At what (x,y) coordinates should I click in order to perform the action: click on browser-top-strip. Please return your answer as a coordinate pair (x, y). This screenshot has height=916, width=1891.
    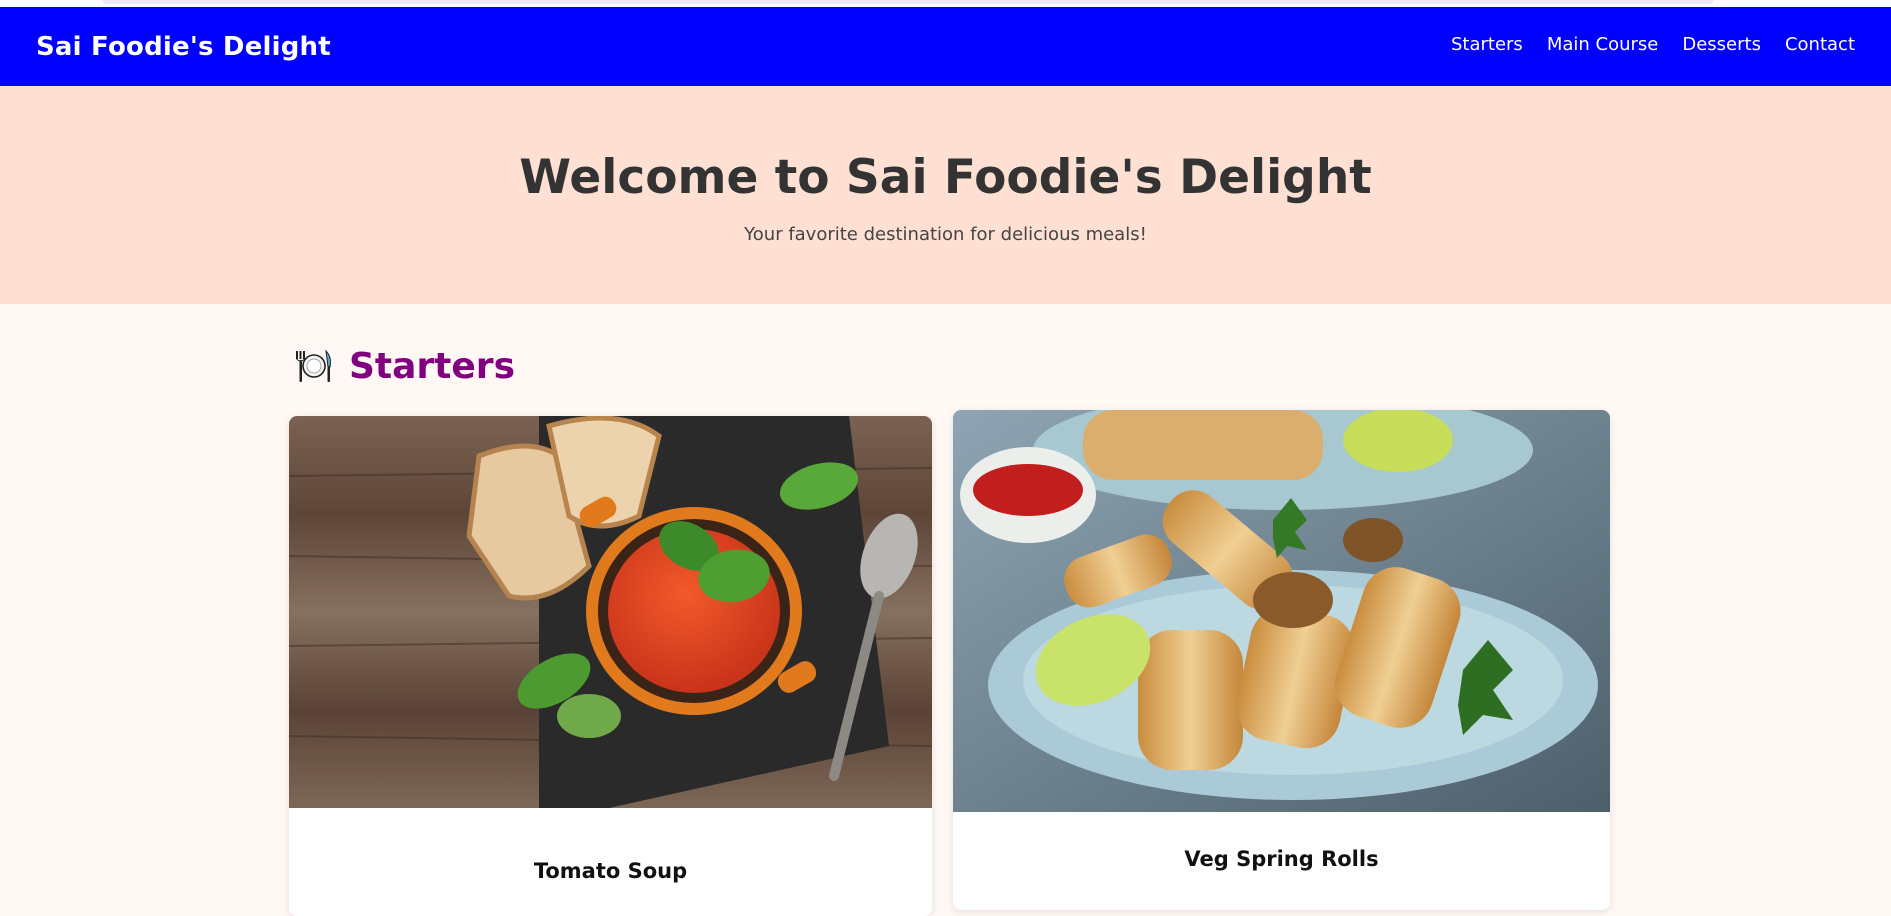
    Looking at the image, I should click on (945, 3).